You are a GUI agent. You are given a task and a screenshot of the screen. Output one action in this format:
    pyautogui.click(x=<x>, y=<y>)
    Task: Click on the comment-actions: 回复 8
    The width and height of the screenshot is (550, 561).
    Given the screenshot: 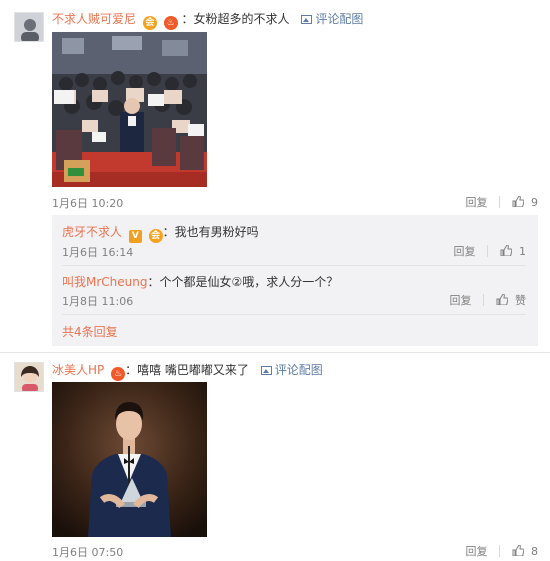 What is the action you would take?
    pyautogui.click(x=502, y=551)
    